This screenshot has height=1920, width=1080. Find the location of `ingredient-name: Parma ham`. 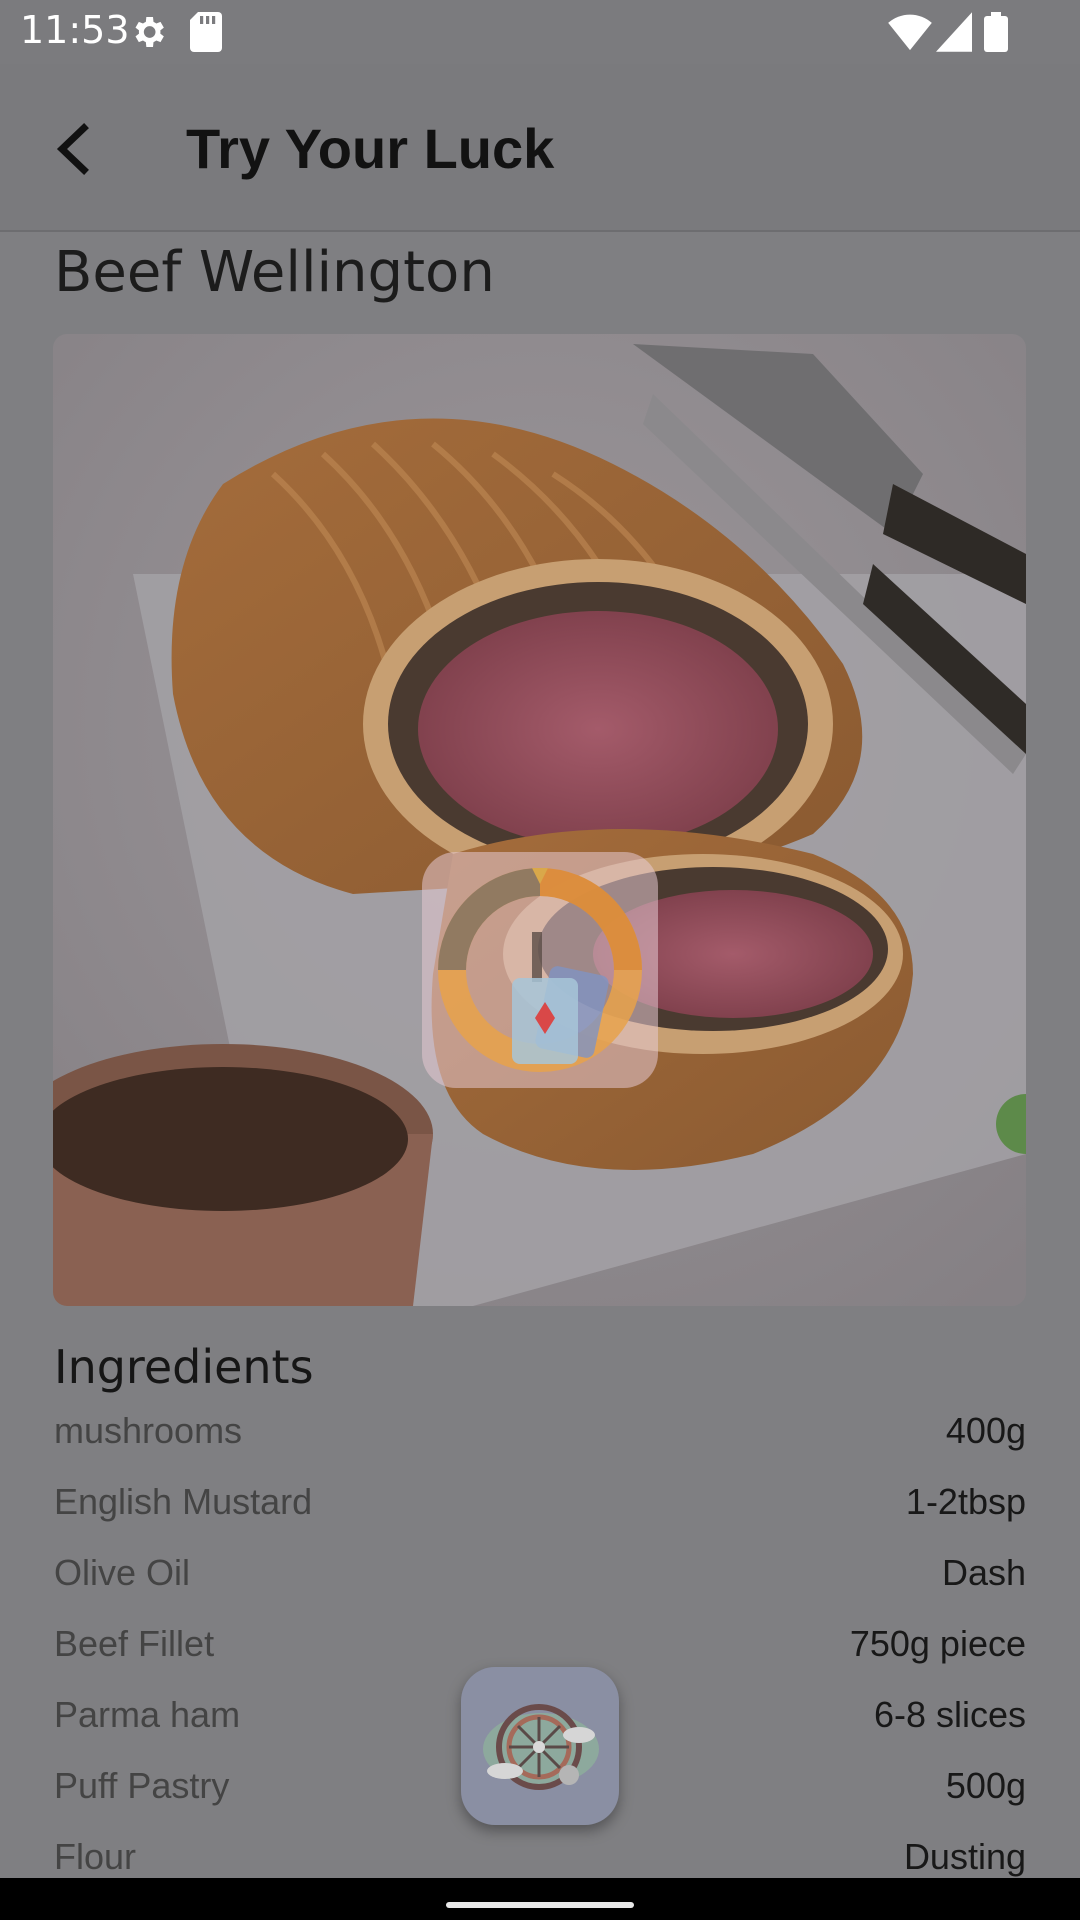

ingredient-name: Parma ham is located at coordinates (147, 1714).